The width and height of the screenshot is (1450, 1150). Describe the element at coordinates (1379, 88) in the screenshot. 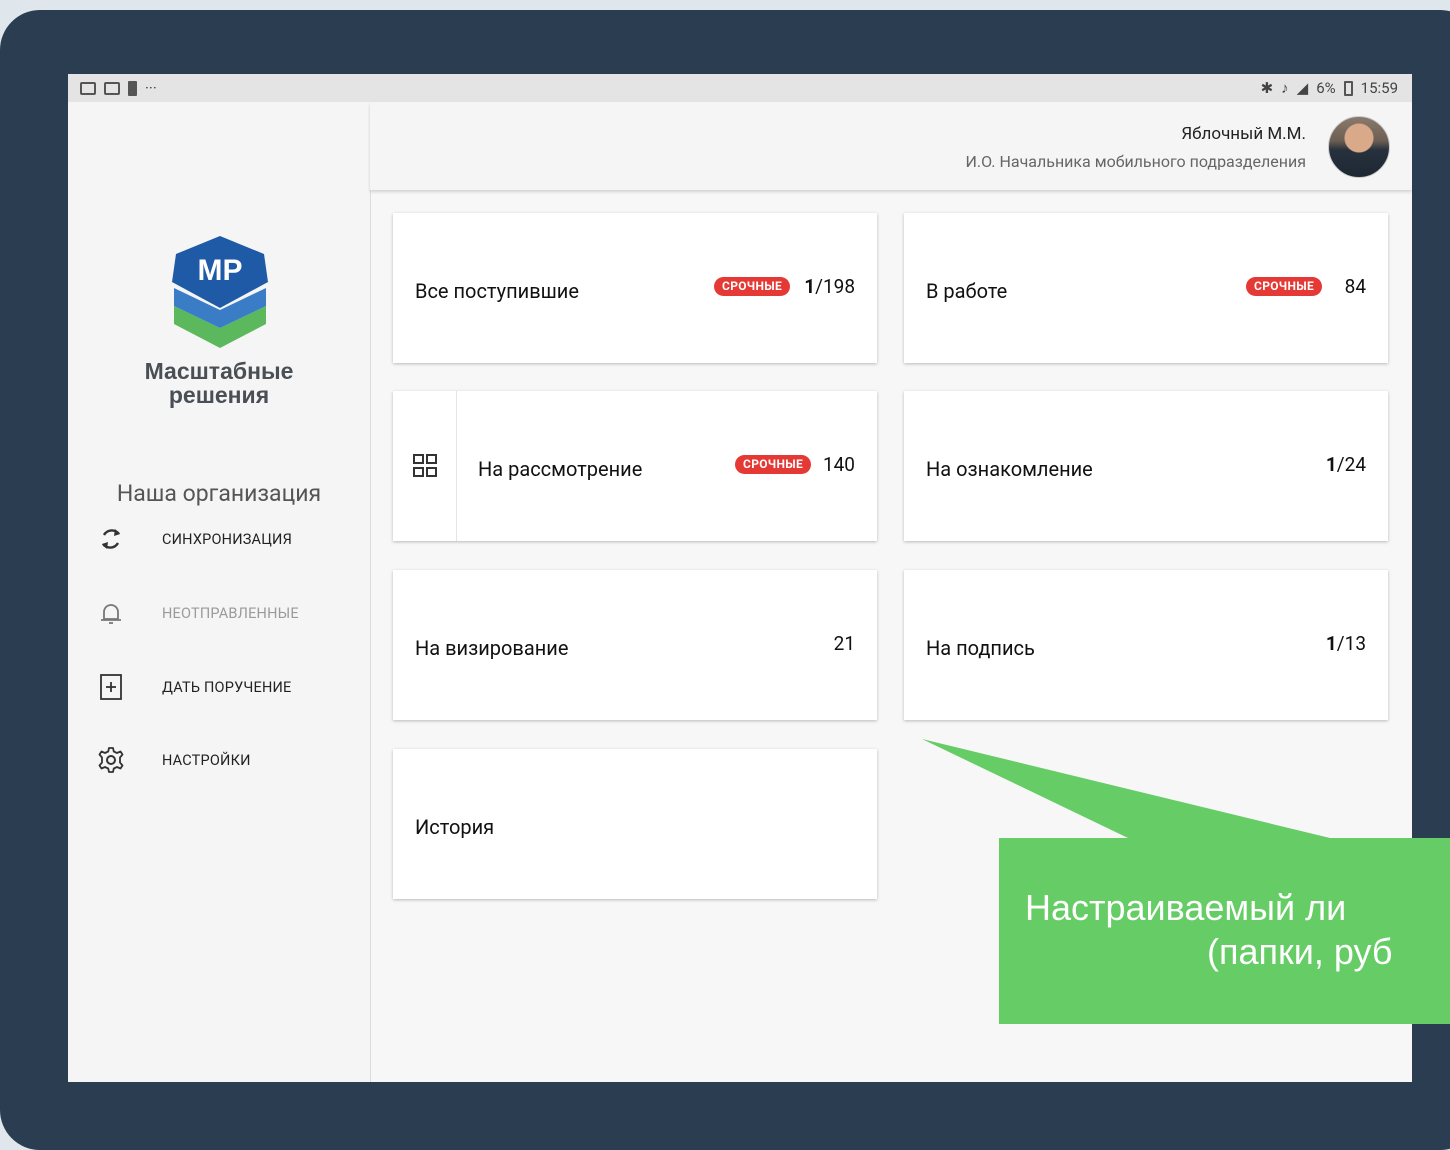

I see `clock: 15:59` at that location.